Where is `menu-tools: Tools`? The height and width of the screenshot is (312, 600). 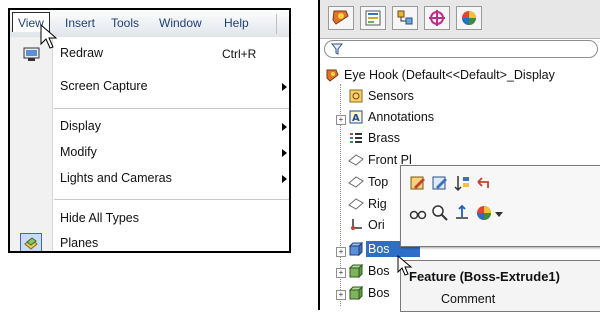
menu-tools: Tools is located at coordinates (125, 23).